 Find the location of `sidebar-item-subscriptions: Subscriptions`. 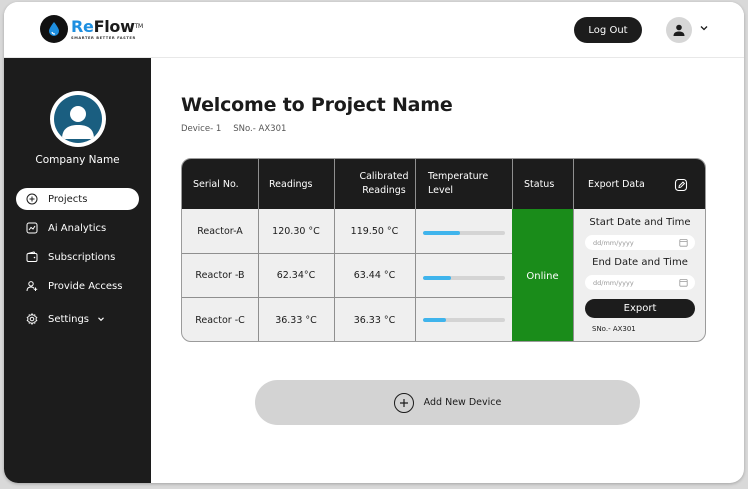

sidebar-item-subscriptions: Subscriptions is located at coordinates (77, 257).